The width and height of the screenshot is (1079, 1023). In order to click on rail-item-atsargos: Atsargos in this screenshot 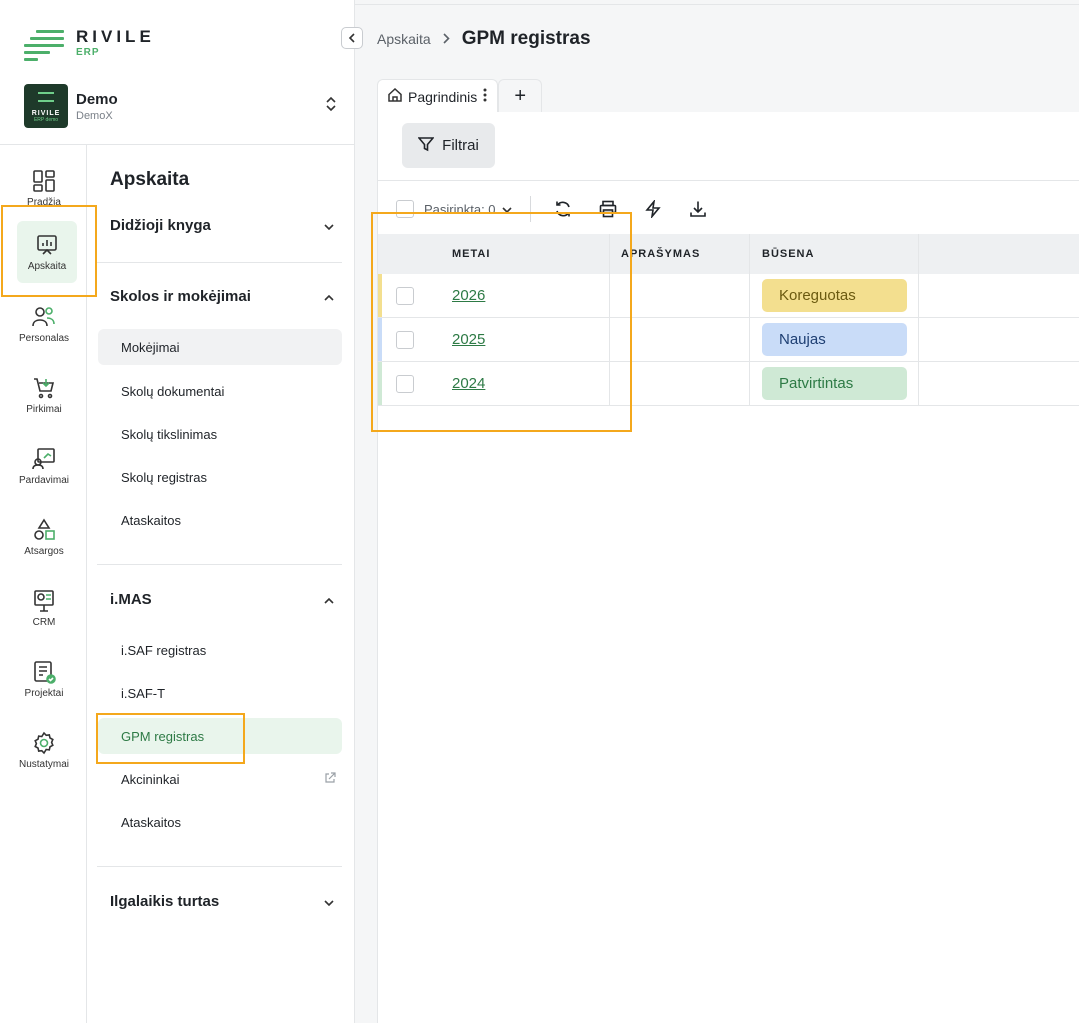, I will do `click(44, 537)`.